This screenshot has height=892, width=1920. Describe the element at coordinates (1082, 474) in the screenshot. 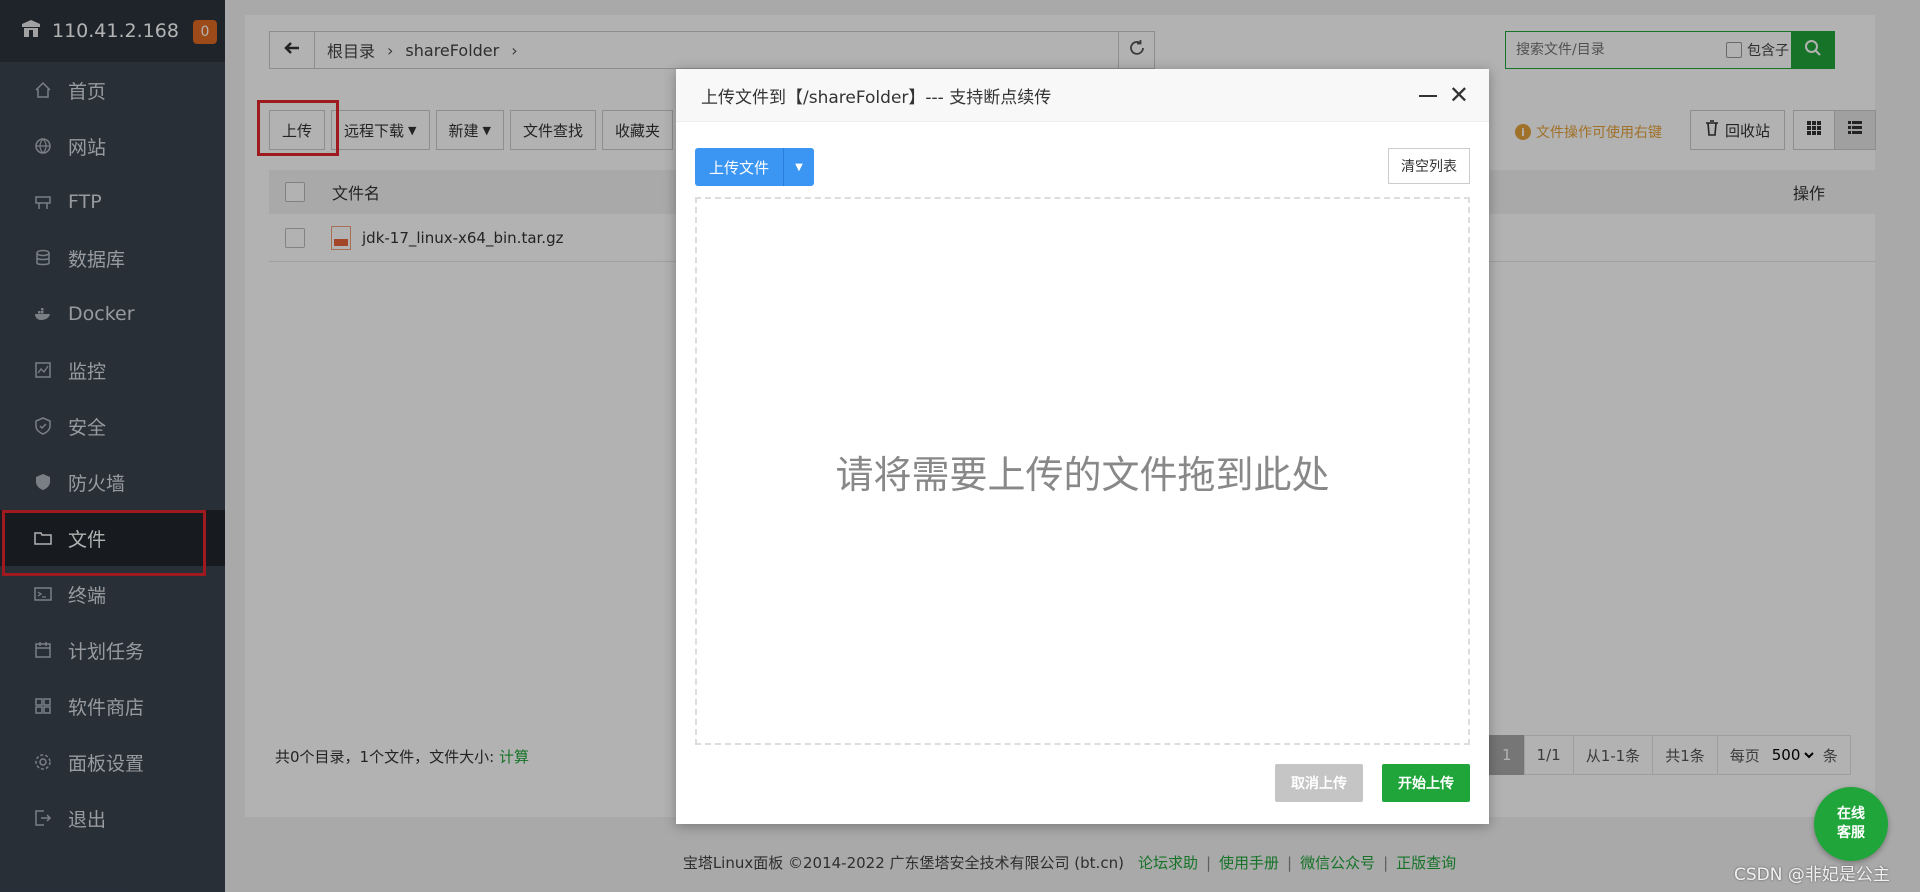

I see `drop-hint: 请将需要上传的文件拖到此处` at that location.